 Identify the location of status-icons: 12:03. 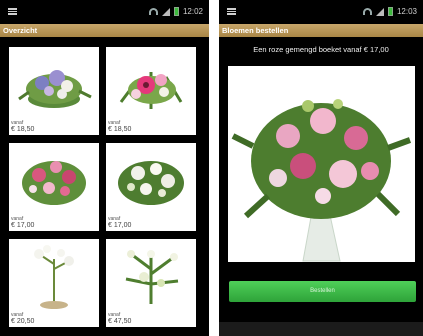
(389, 11).